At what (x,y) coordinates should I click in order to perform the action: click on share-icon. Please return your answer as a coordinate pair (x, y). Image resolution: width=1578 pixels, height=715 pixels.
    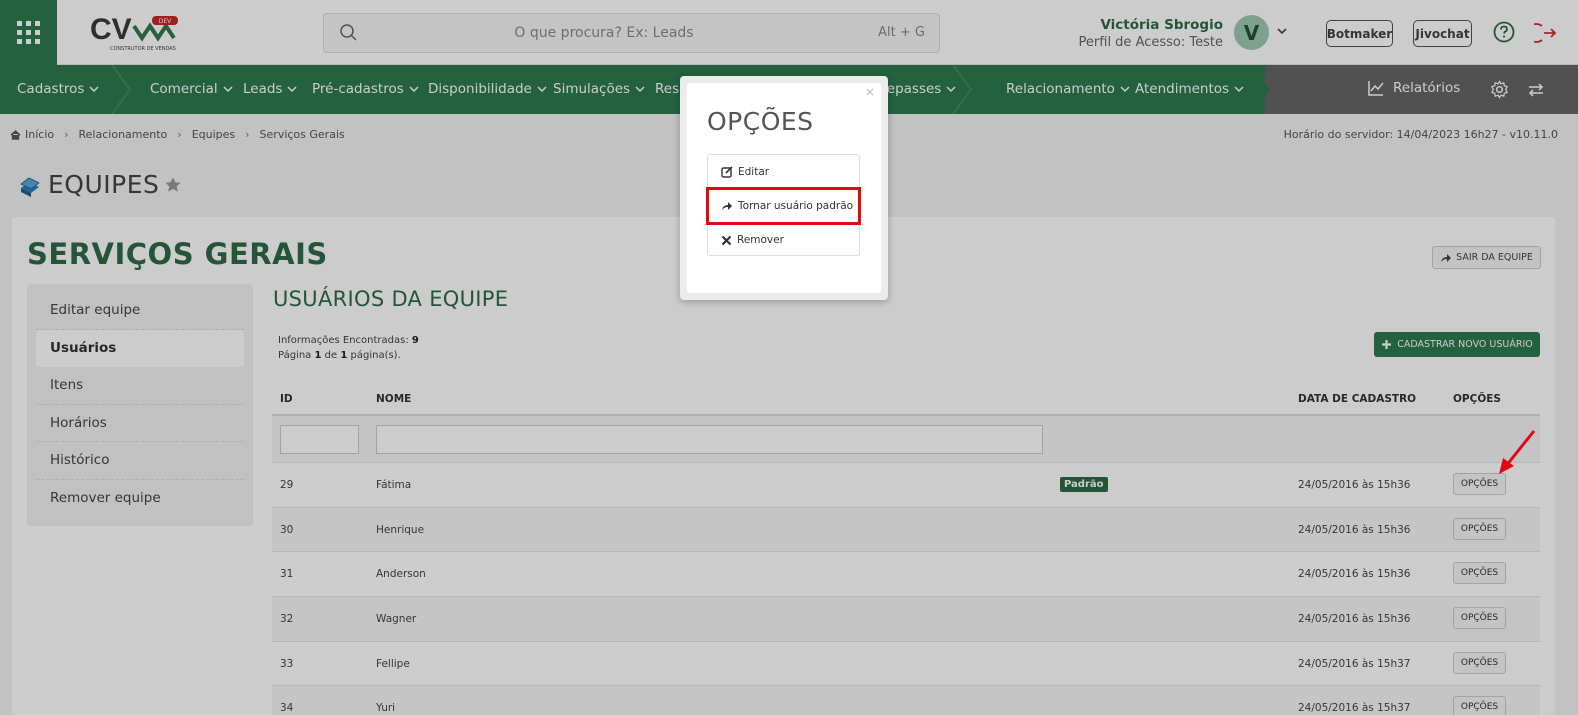
    Looking at the image, I should click on (727, 205).